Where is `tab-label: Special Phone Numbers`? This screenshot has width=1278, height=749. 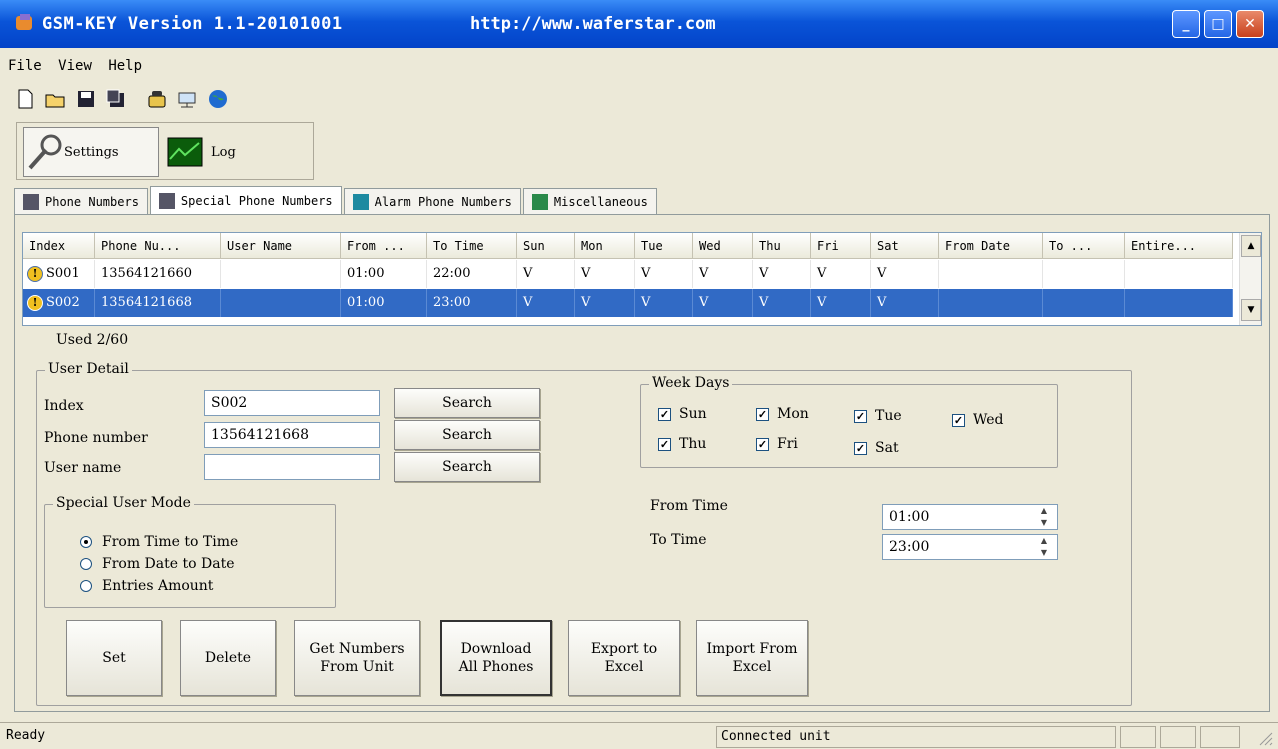 tab-label: Special Phone Numbers is located at coordinates (256, 200).